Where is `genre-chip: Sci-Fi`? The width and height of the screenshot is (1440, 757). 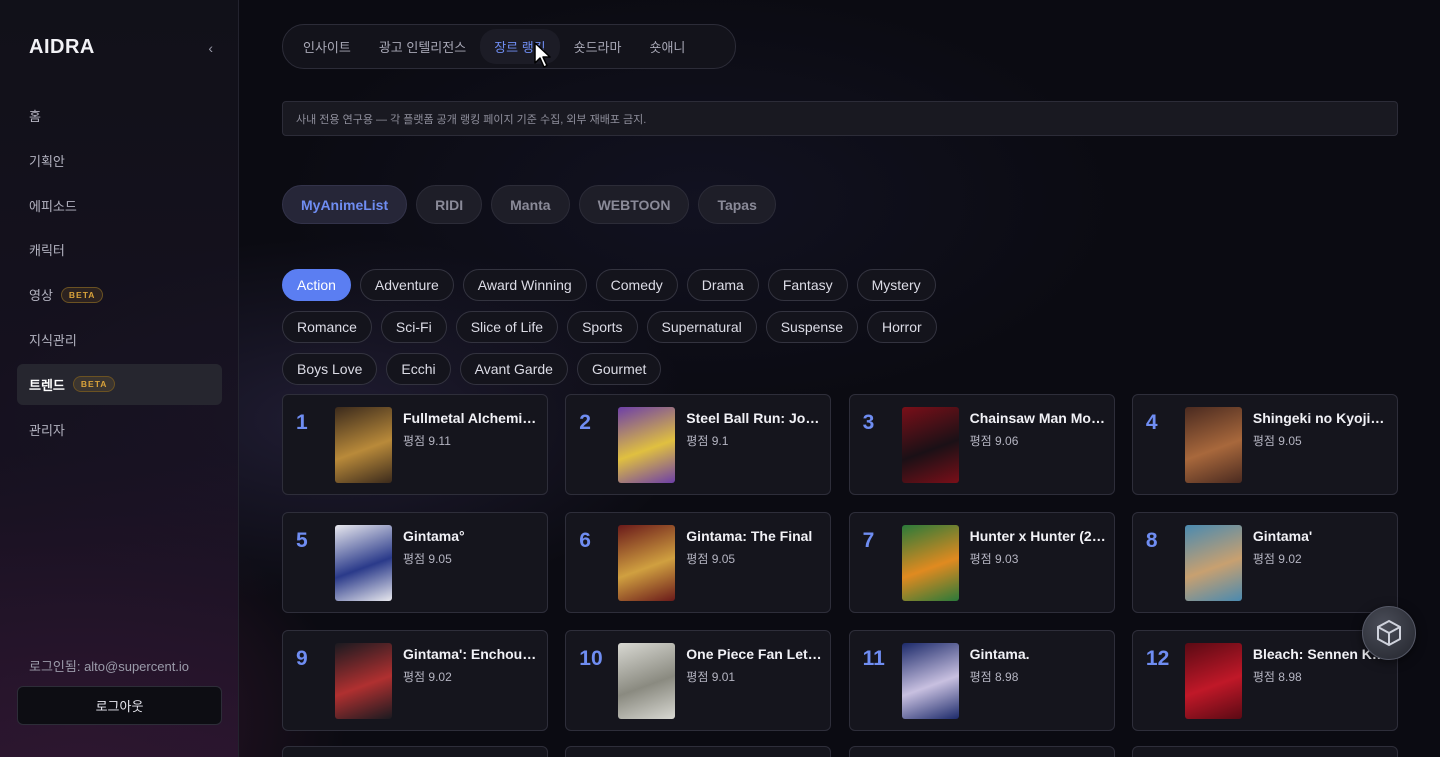 genre-chip: Sci-Fi is located at coordinates (413, 327).